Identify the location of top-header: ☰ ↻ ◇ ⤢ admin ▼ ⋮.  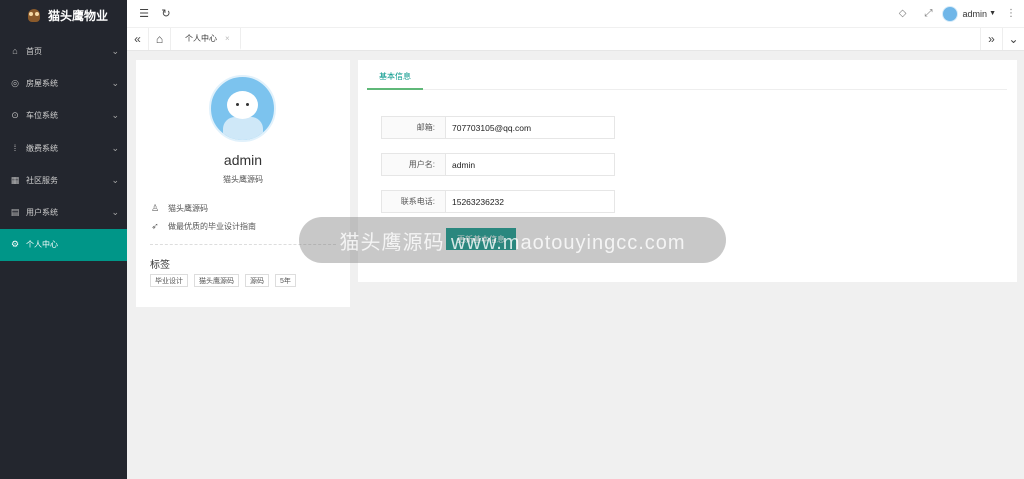
(575, 14).